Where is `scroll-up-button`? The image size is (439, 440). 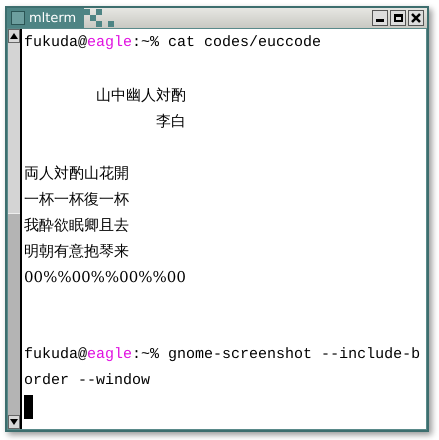
scroll-up-button is located at coordinates (14, 36).